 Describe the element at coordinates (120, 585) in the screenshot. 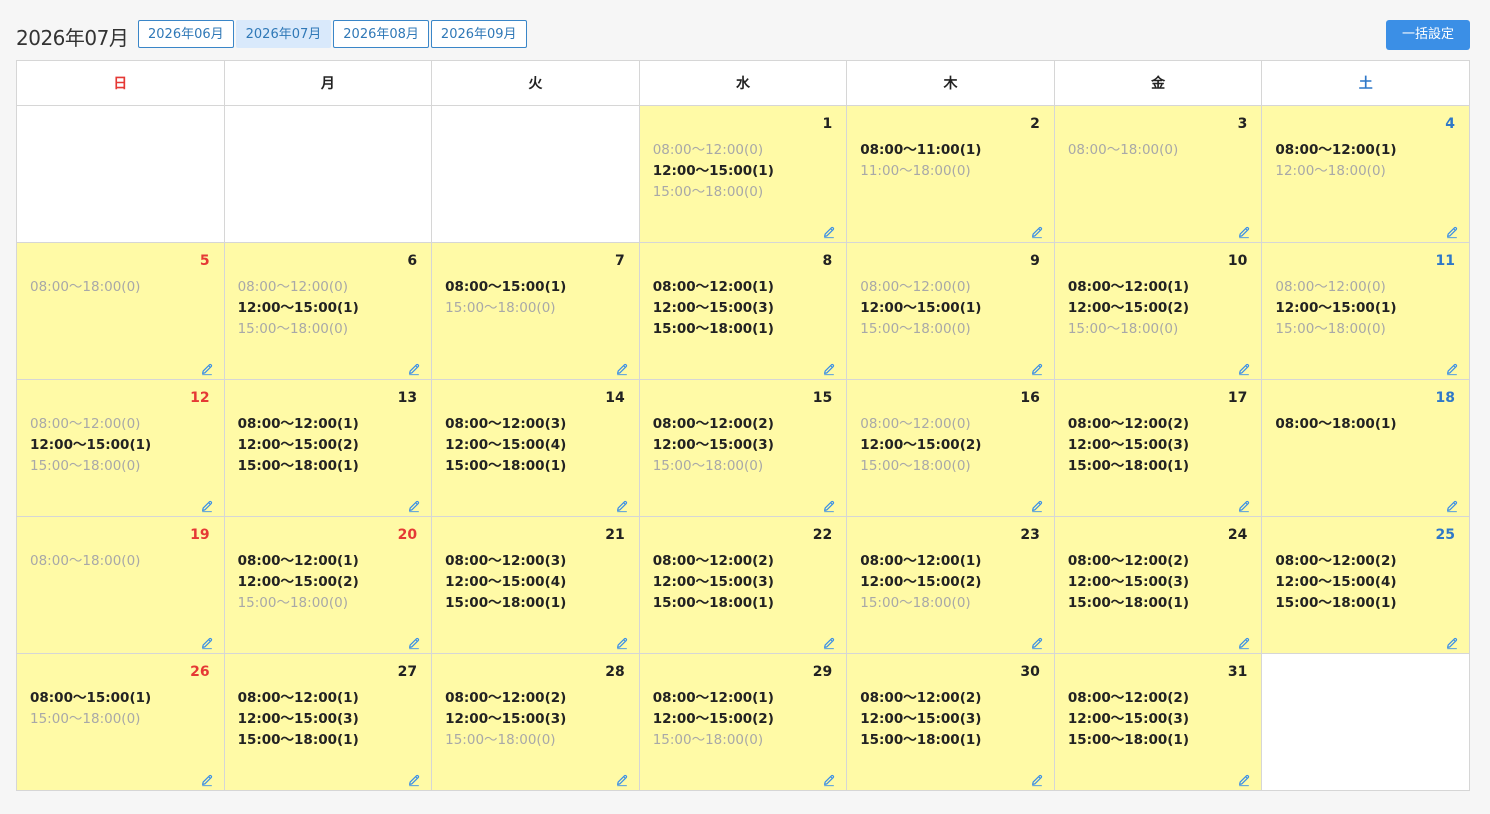

I see `day-cell: 19 08:00〜18:00(0)` at that location.